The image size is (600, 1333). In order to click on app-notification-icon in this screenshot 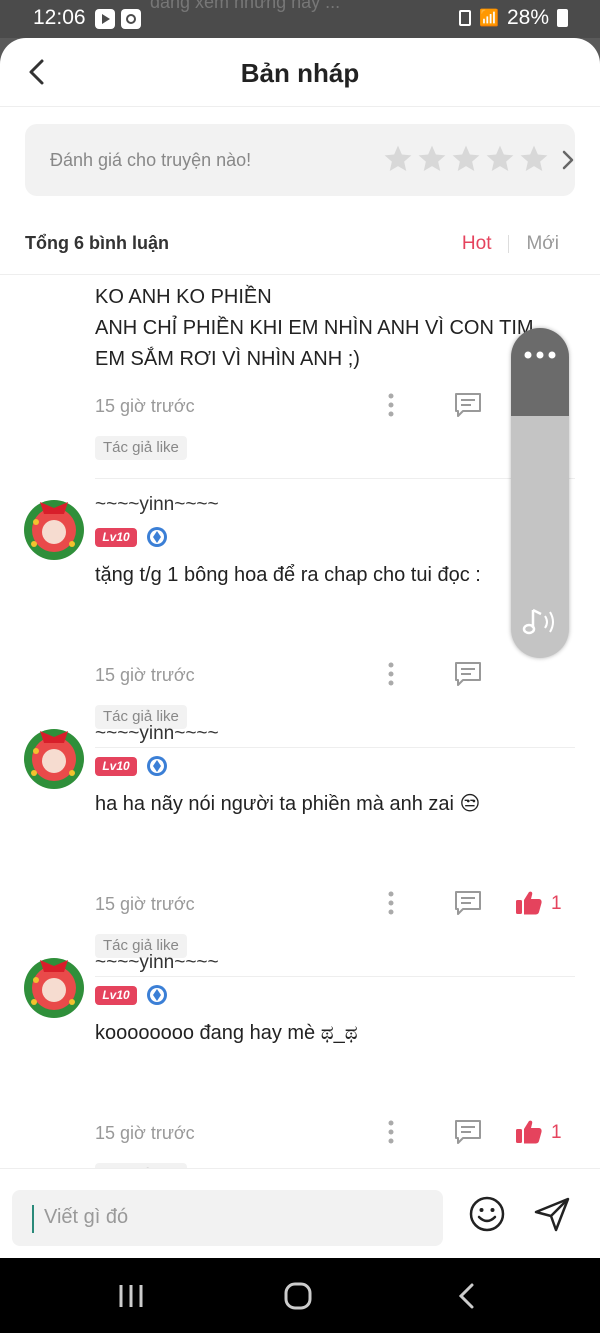, I will do `click(131, 19)`.